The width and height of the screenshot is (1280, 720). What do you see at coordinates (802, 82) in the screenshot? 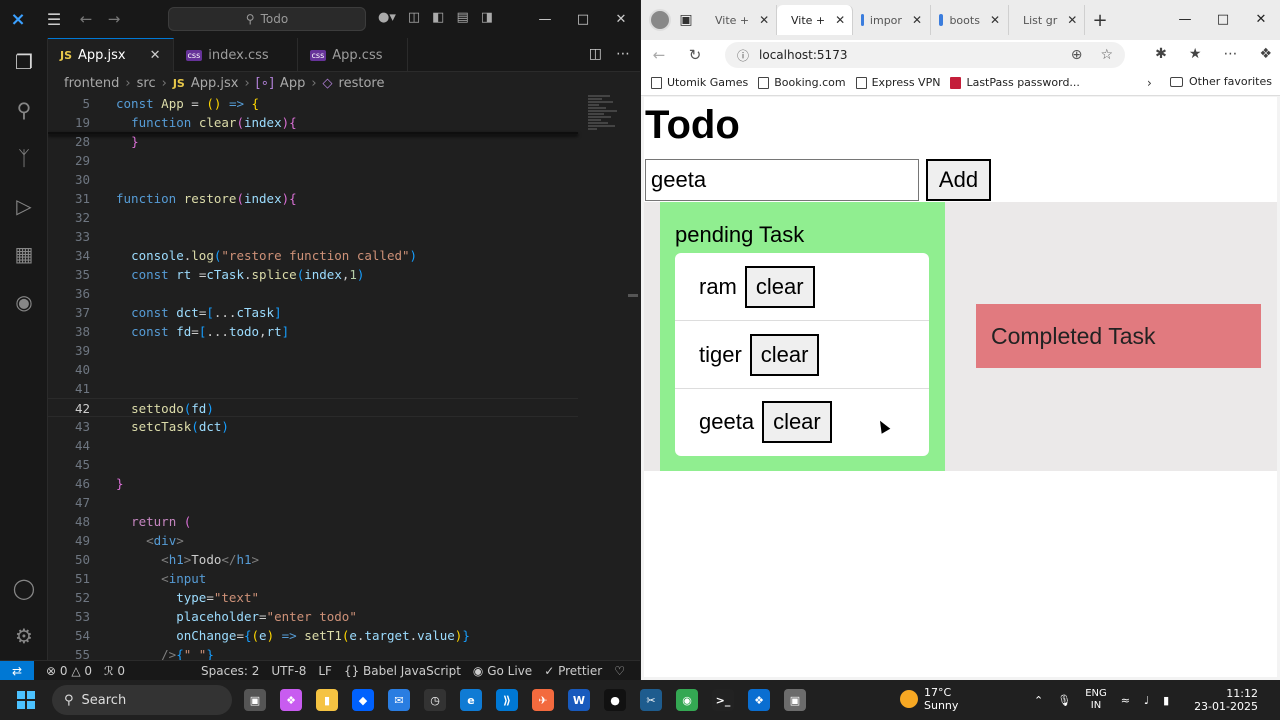
I see `bookmark-item: Booking.com` at bounding box center [802, 82].